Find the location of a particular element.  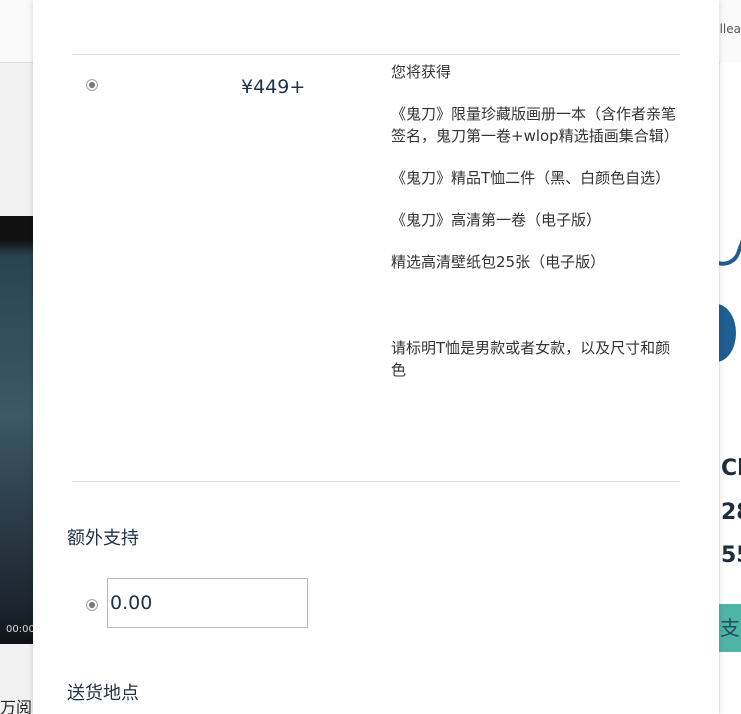

background-stat-1: Cl is located at coordinates (731, 468).